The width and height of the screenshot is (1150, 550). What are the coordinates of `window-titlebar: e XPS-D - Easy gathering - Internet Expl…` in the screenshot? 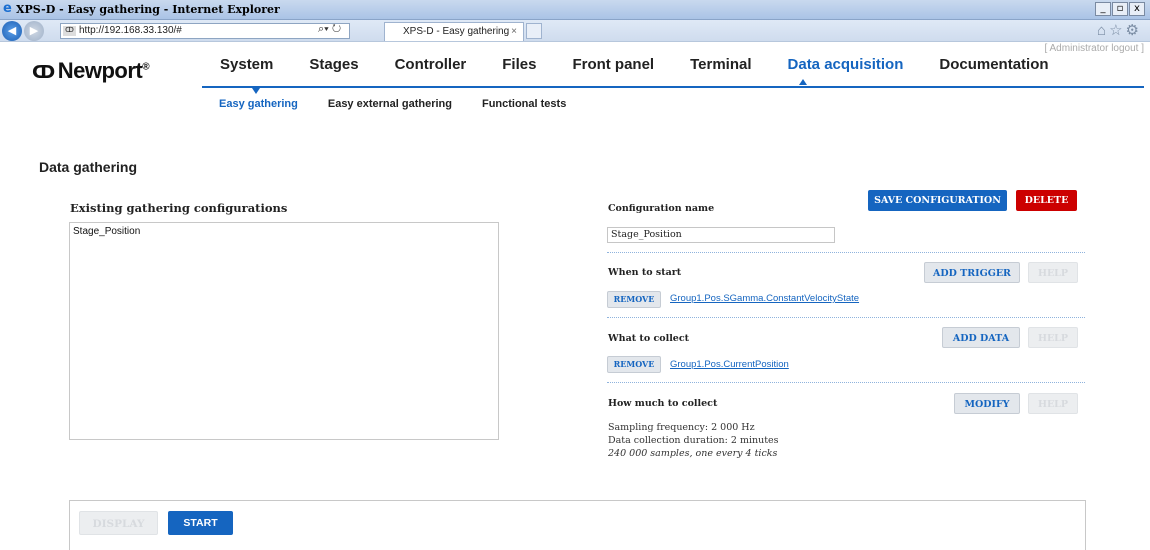 It's located at (575, 10).